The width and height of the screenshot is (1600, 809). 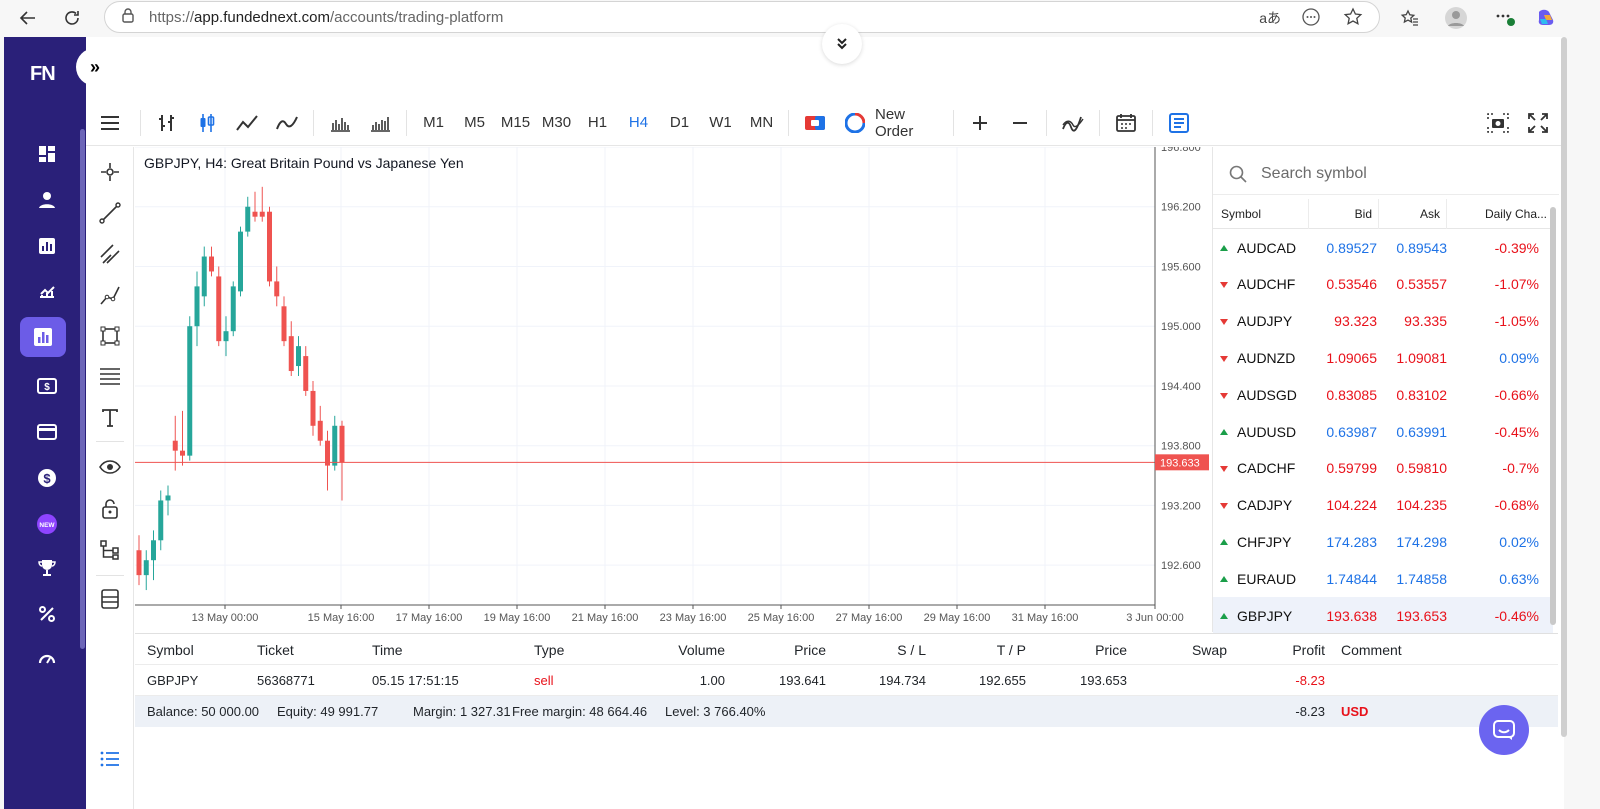 What do you see at coordinates (110, 295) in the screenshot?
I see `polyline-icon` at bounding box center [110, 295].